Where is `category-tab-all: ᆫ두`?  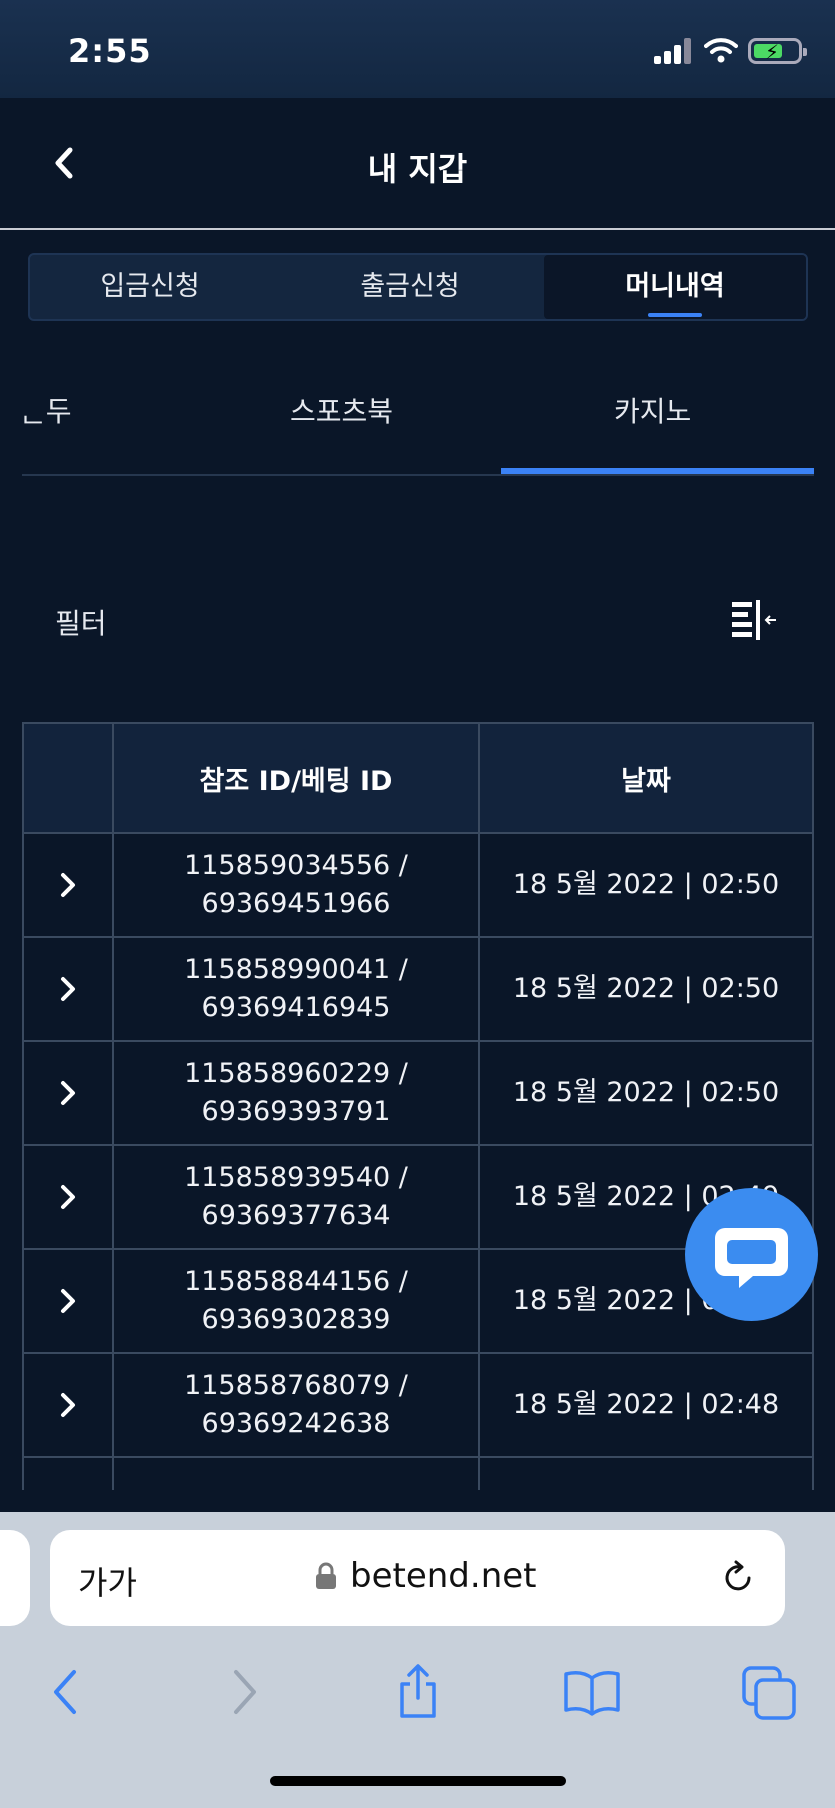
category-tab-all: ᆫ두 is located at coordinates (46, 410).